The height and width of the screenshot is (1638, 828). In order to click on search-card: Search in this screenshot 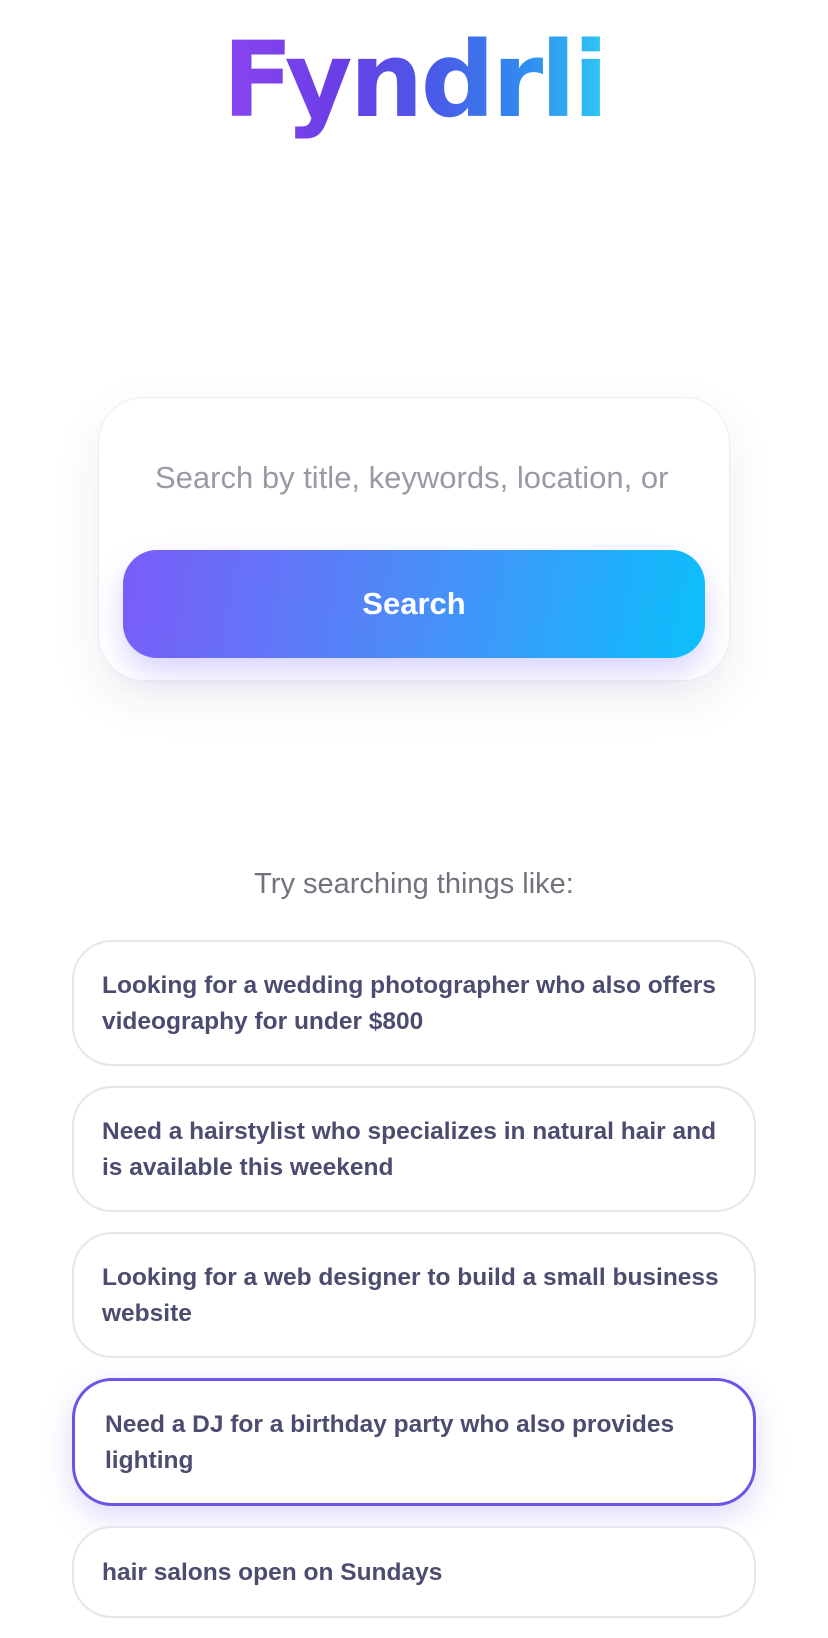, I will do `click(414, 539)`.